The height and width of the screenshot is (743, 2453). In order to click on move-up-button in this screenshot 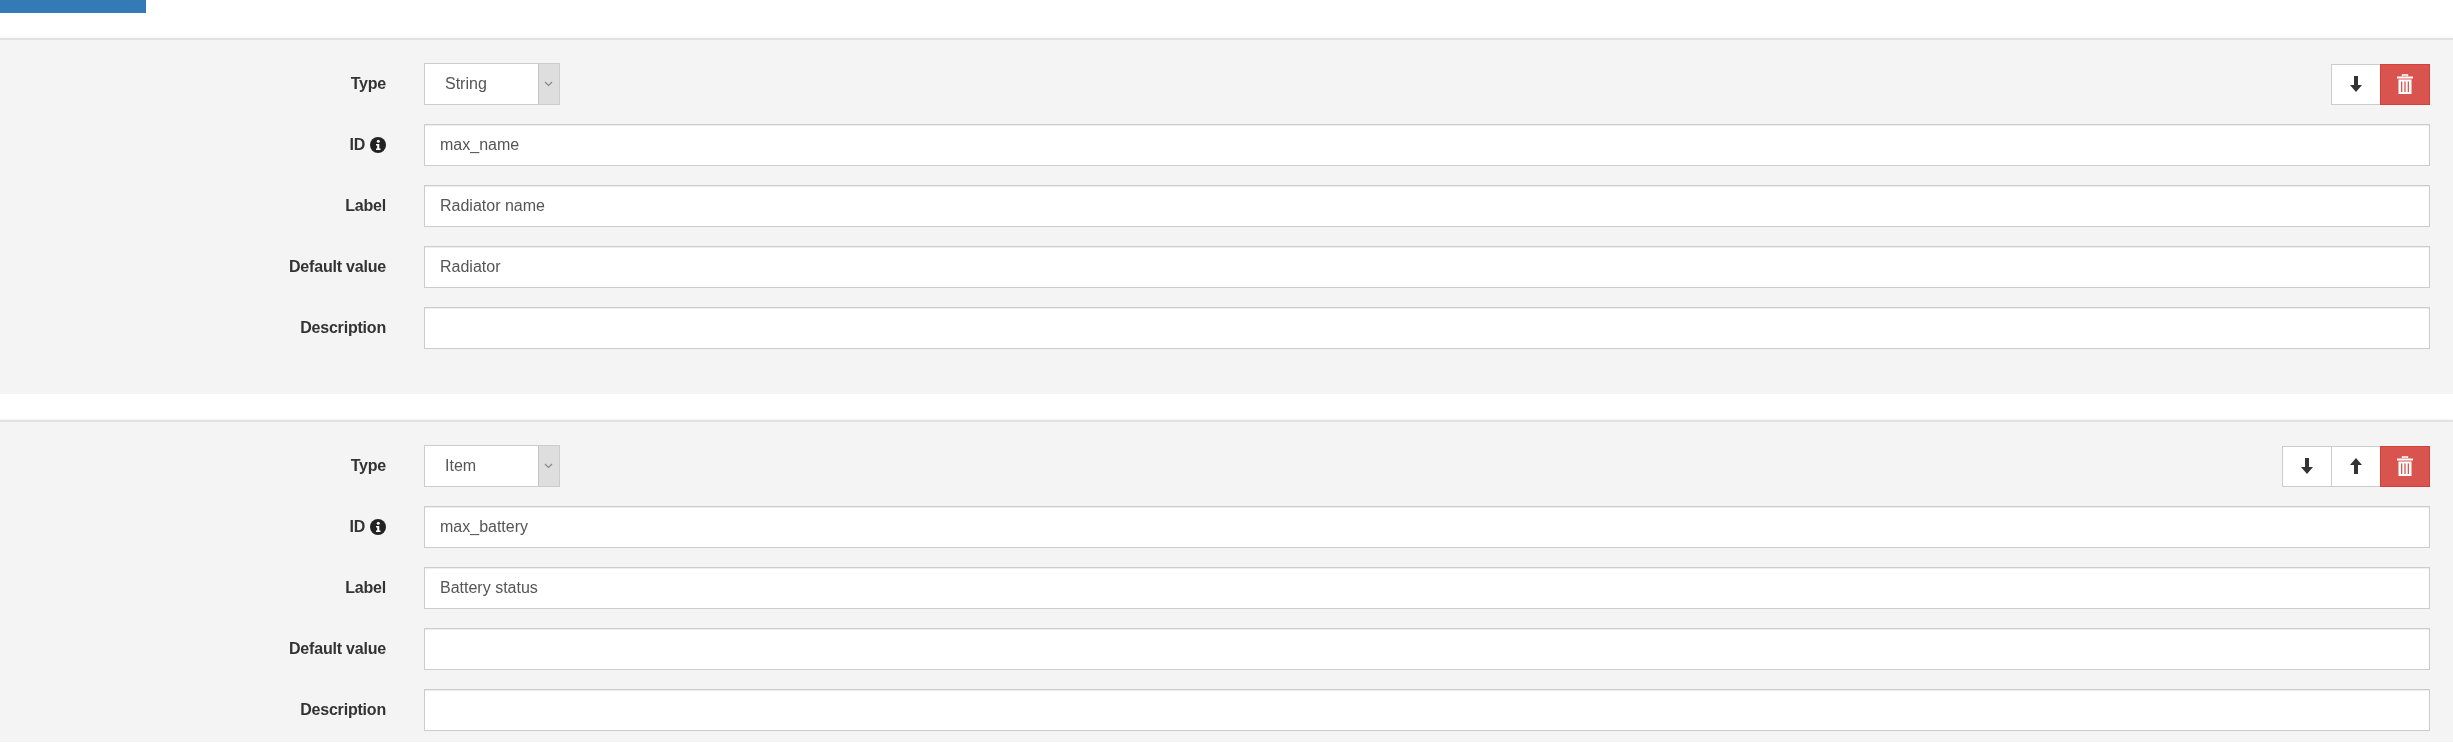, I will do `click(2356, 466)`.